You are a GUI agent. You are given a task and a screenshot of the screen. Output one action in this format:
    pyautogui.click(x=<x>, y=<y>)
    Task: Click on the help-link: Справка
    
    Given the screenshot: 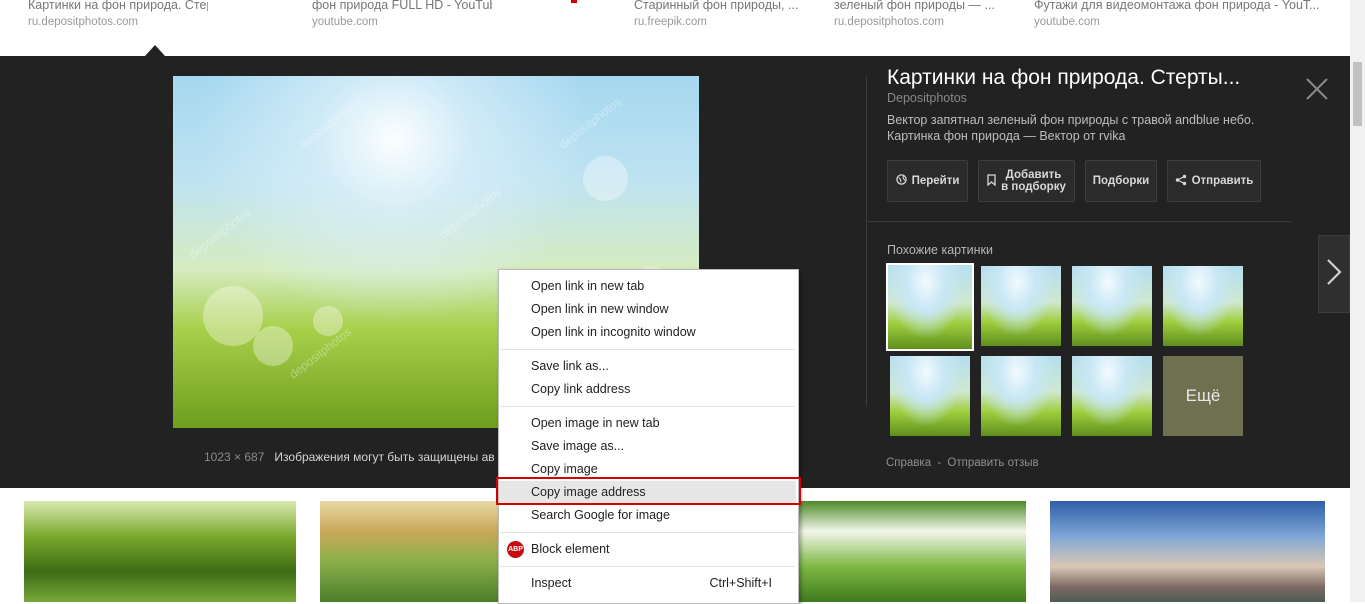 What is the action you would take?
    pyautogui.click(x=908, y=463)
    